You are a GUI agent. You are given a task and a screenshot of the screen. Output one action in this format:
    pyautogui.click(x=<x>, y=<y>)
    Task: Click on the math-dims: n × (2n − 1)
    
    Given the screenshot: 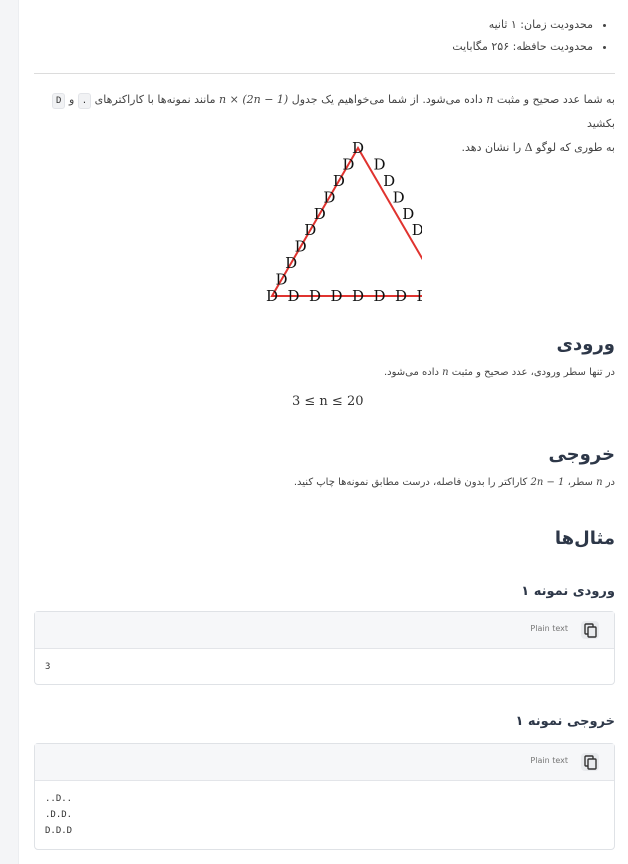 What is the action you would take?
    pyautogui.click(x=254, y=99)
    